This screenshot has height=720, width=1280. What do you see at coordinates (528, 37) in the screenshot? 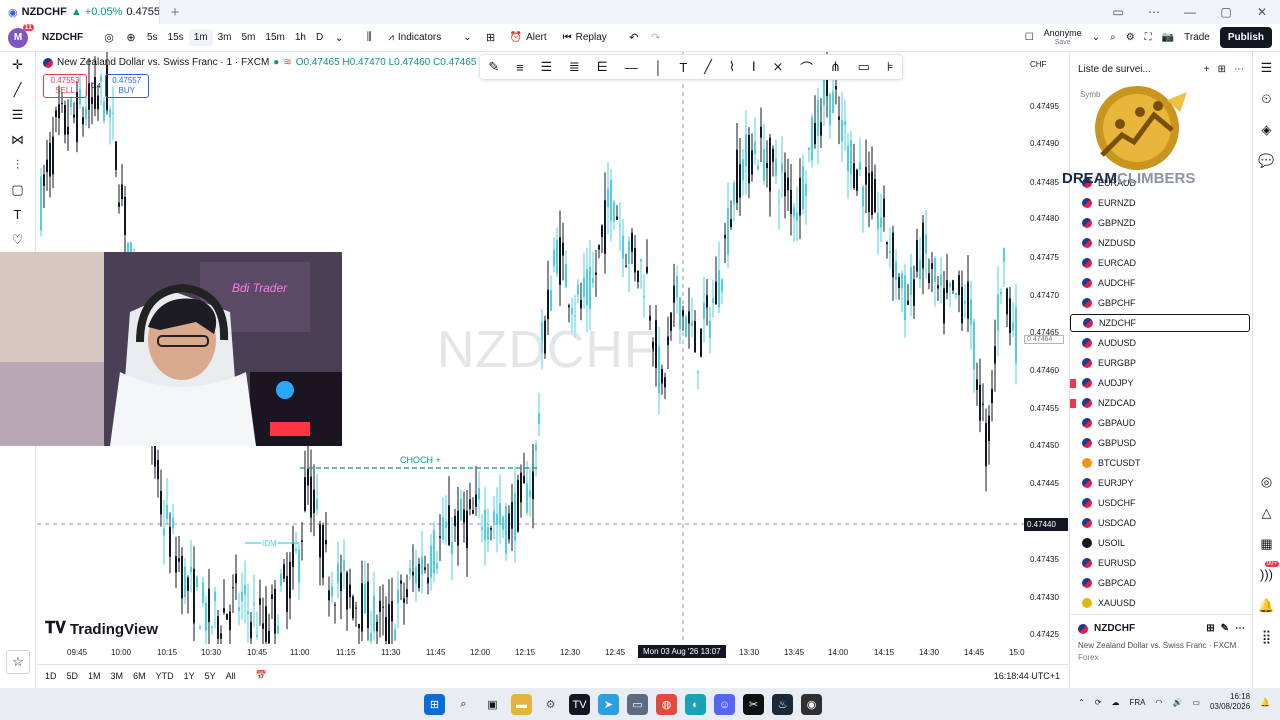
I see `alert-button: ⏰ Alert` at bounding box center [528, 37].